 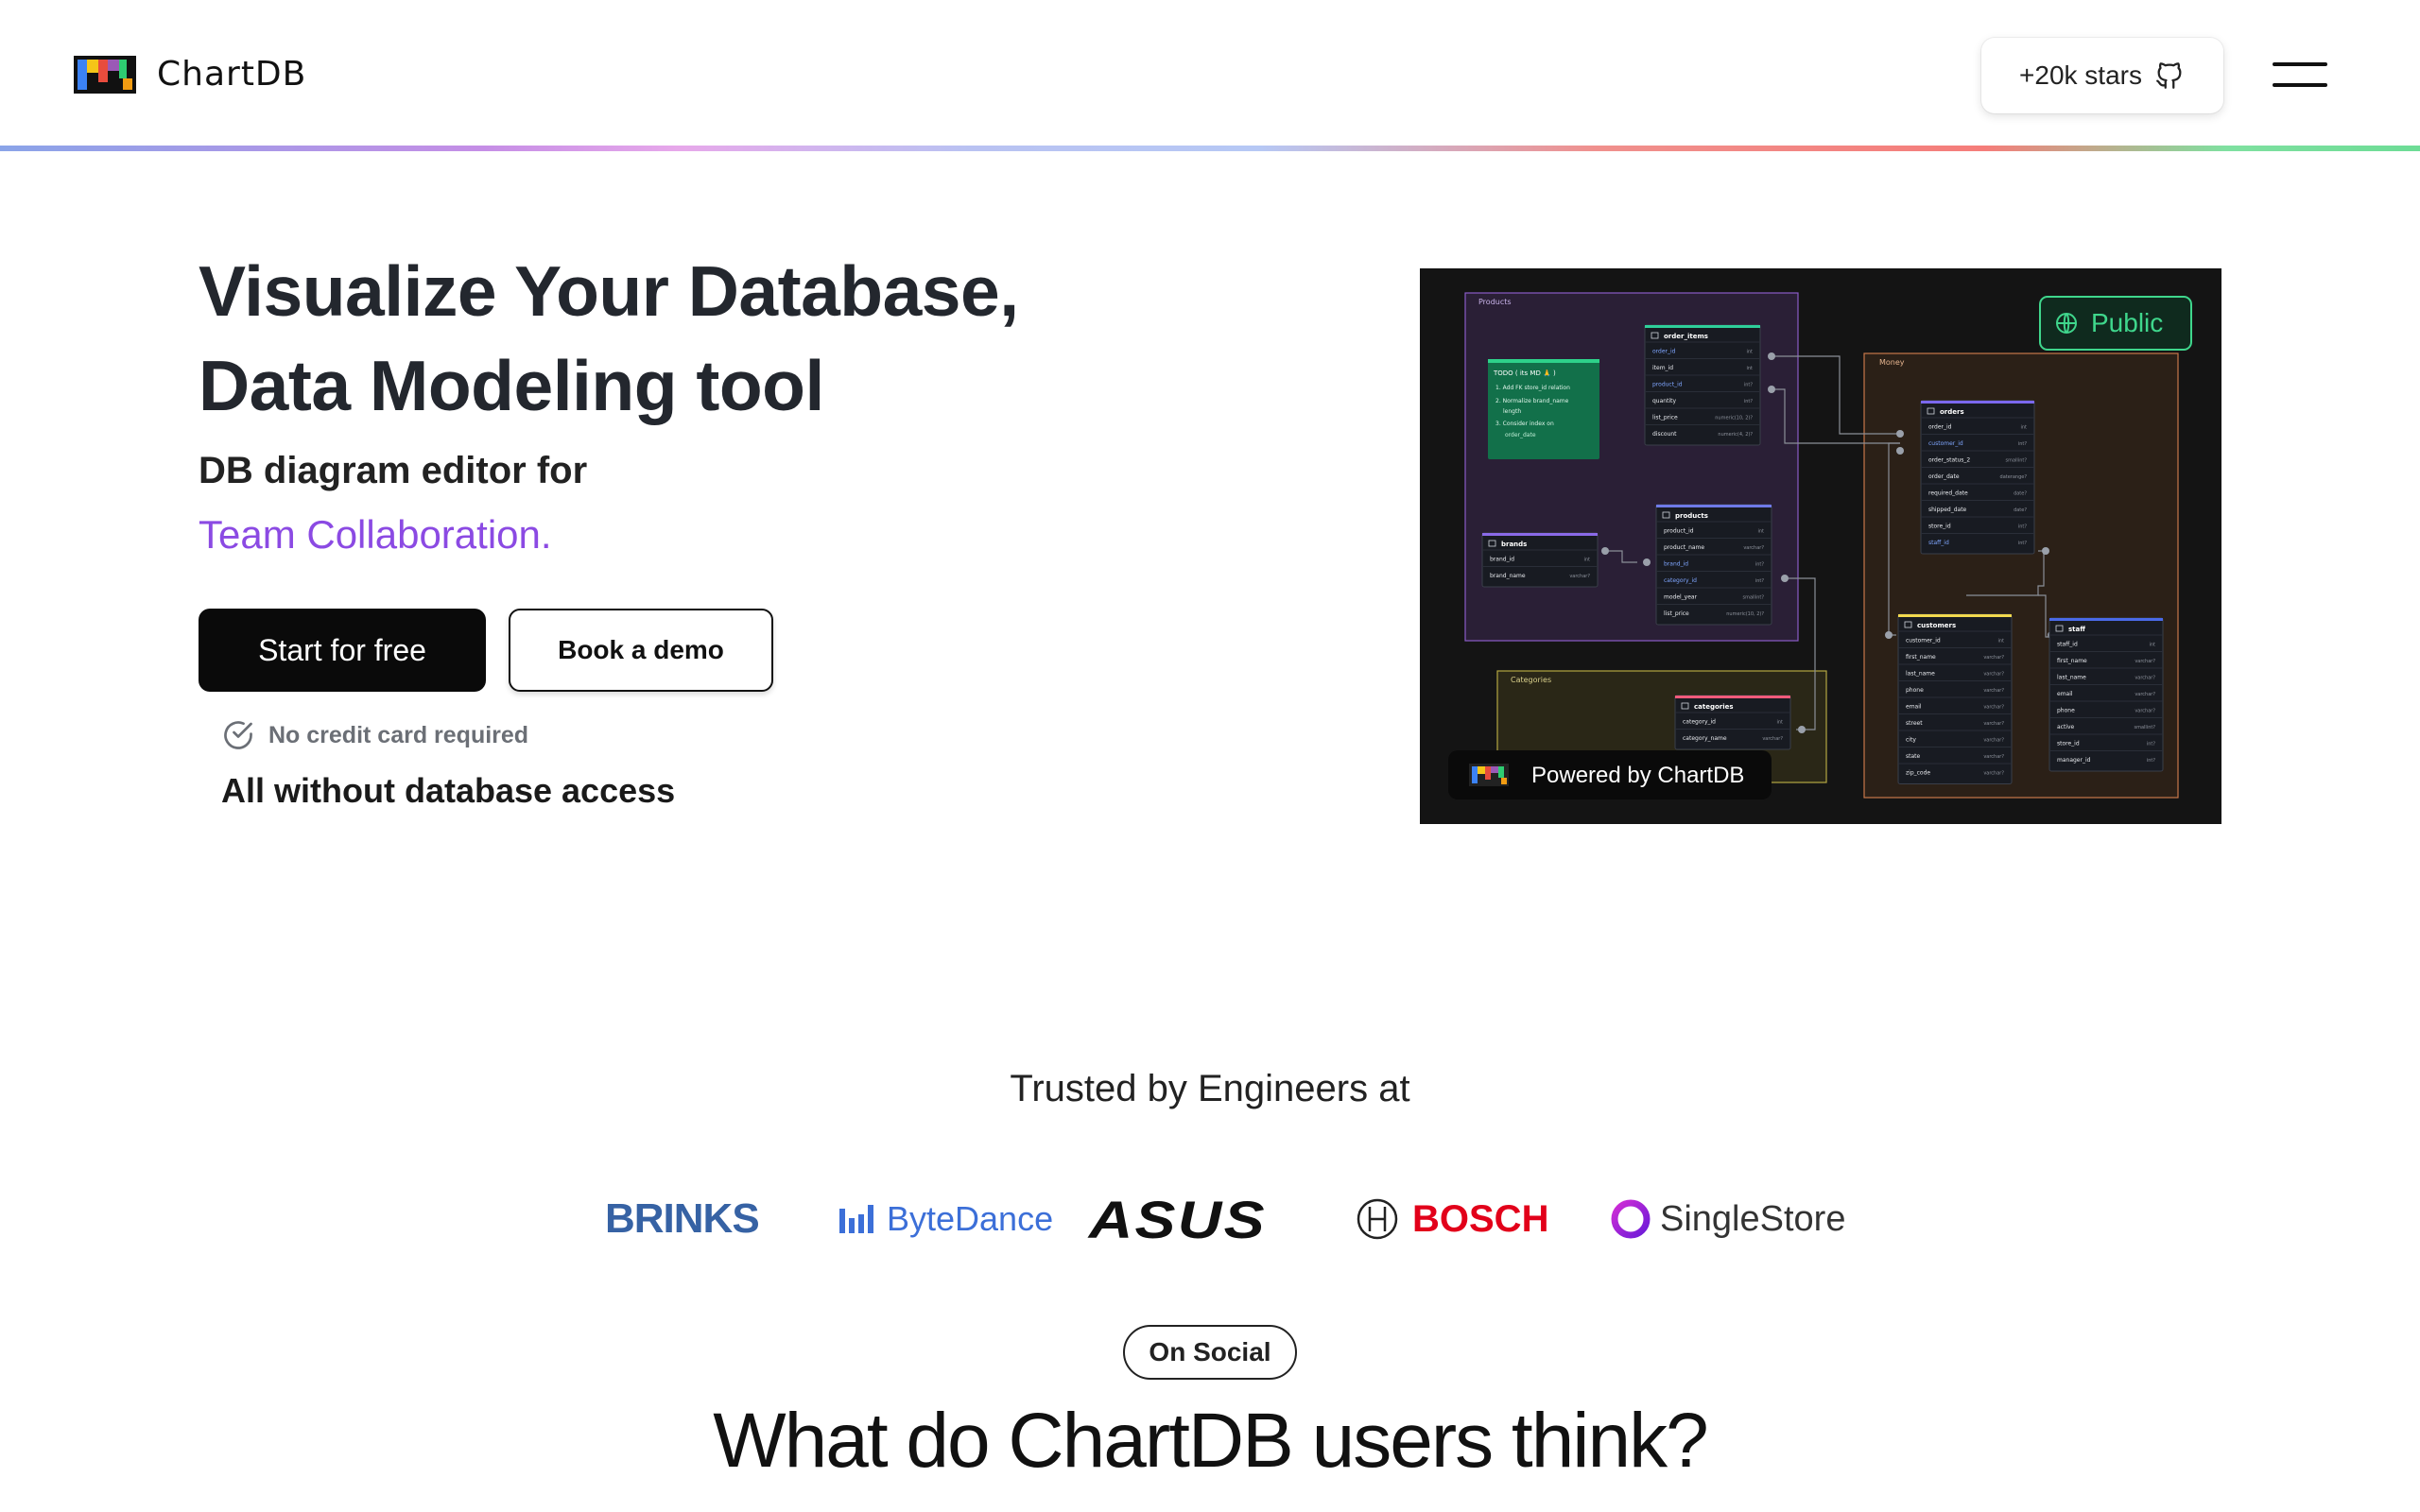 What do you see at coordinates (2066, 727) in the screenshot?
I see `table-column-name: active` at bounding box center [2066, 727].